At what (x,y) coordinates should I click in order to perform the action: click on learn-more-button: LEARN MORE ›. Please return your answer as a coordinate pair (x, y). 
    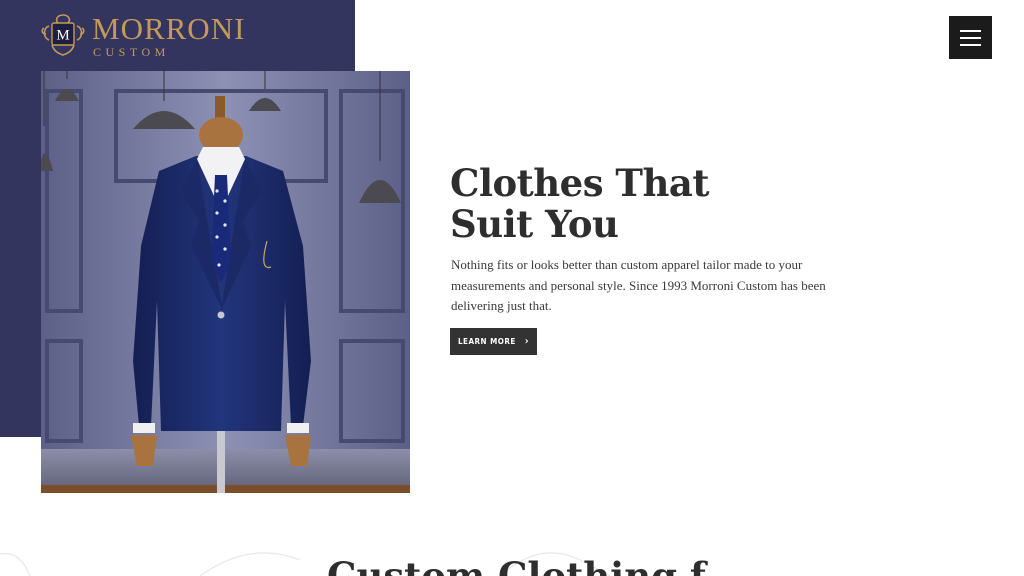
    Looking at the image, I should click on (493, 341).